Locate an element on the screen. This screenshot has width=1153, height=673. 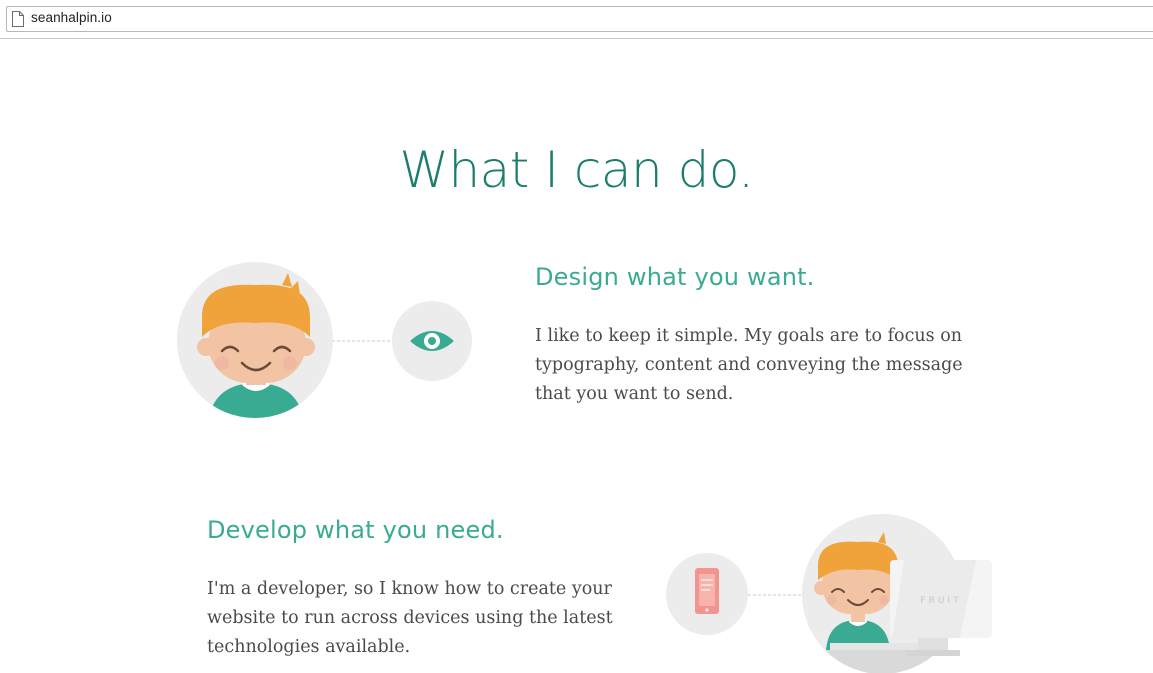
phone-icon is located at coordinates (707, 591).